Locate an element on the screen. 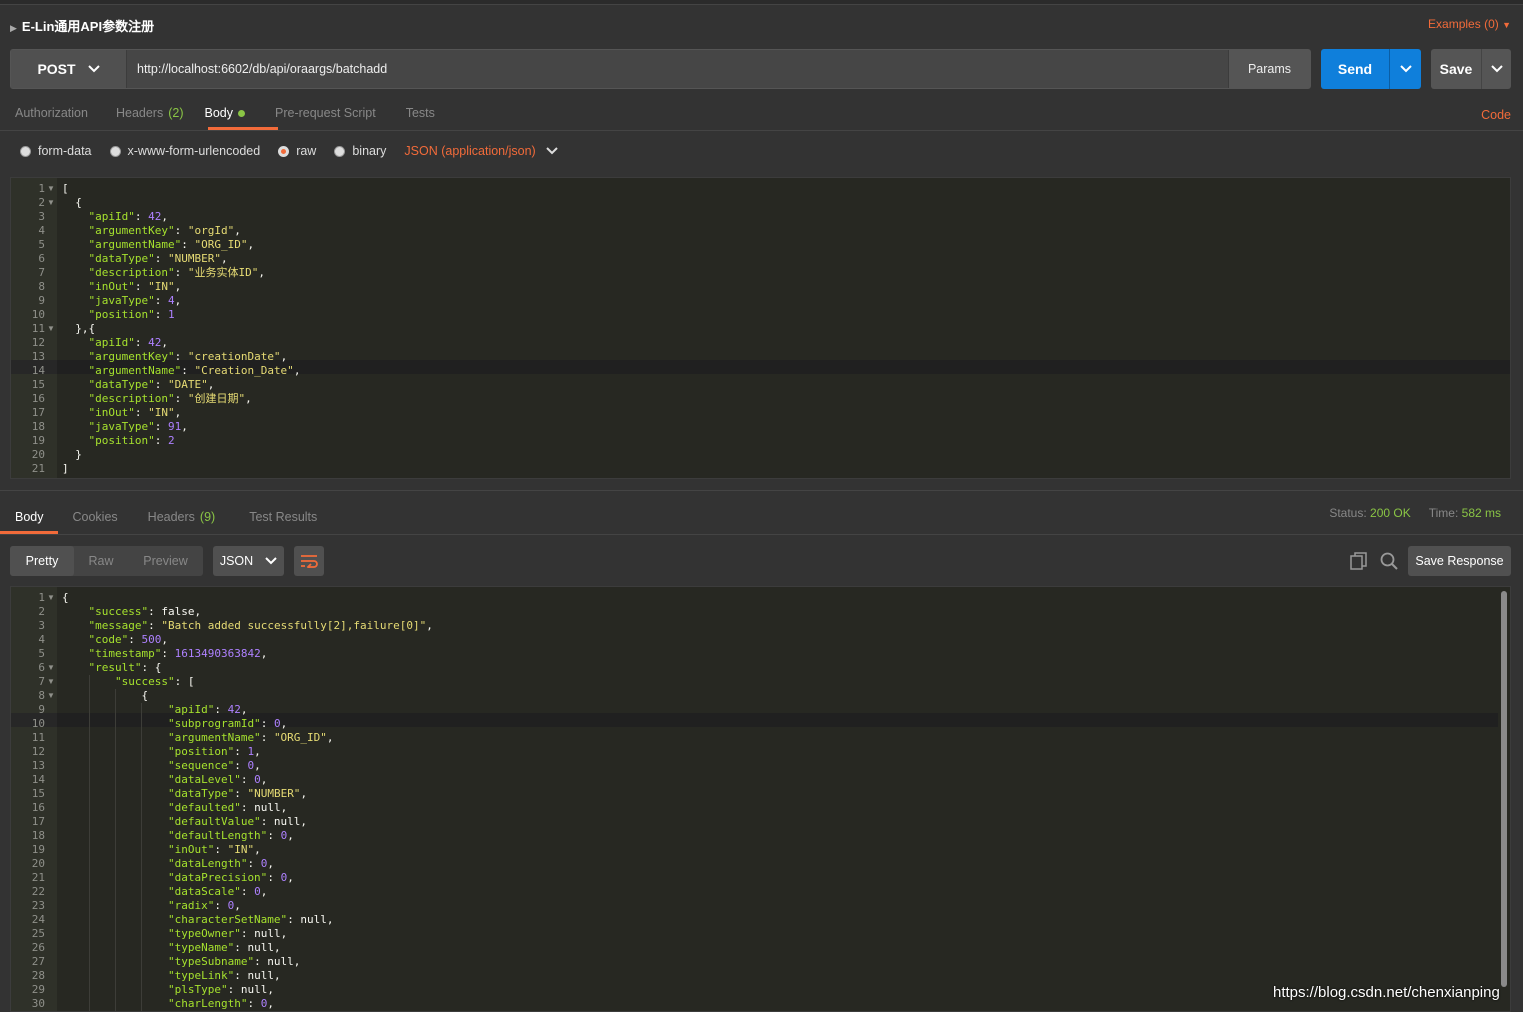 The width and height of the screenshot is (1523, 1012). code-line: "success": [ is located at coordinates (154, 681).